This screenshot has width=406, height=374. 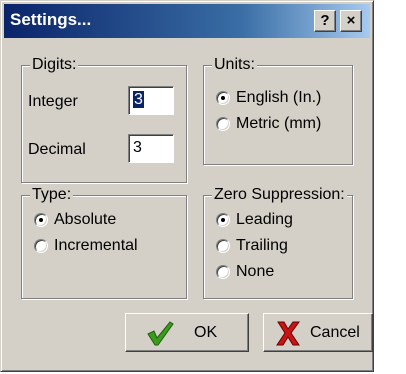 I want to click on ok-label: OK, so click(x=206, y=332).